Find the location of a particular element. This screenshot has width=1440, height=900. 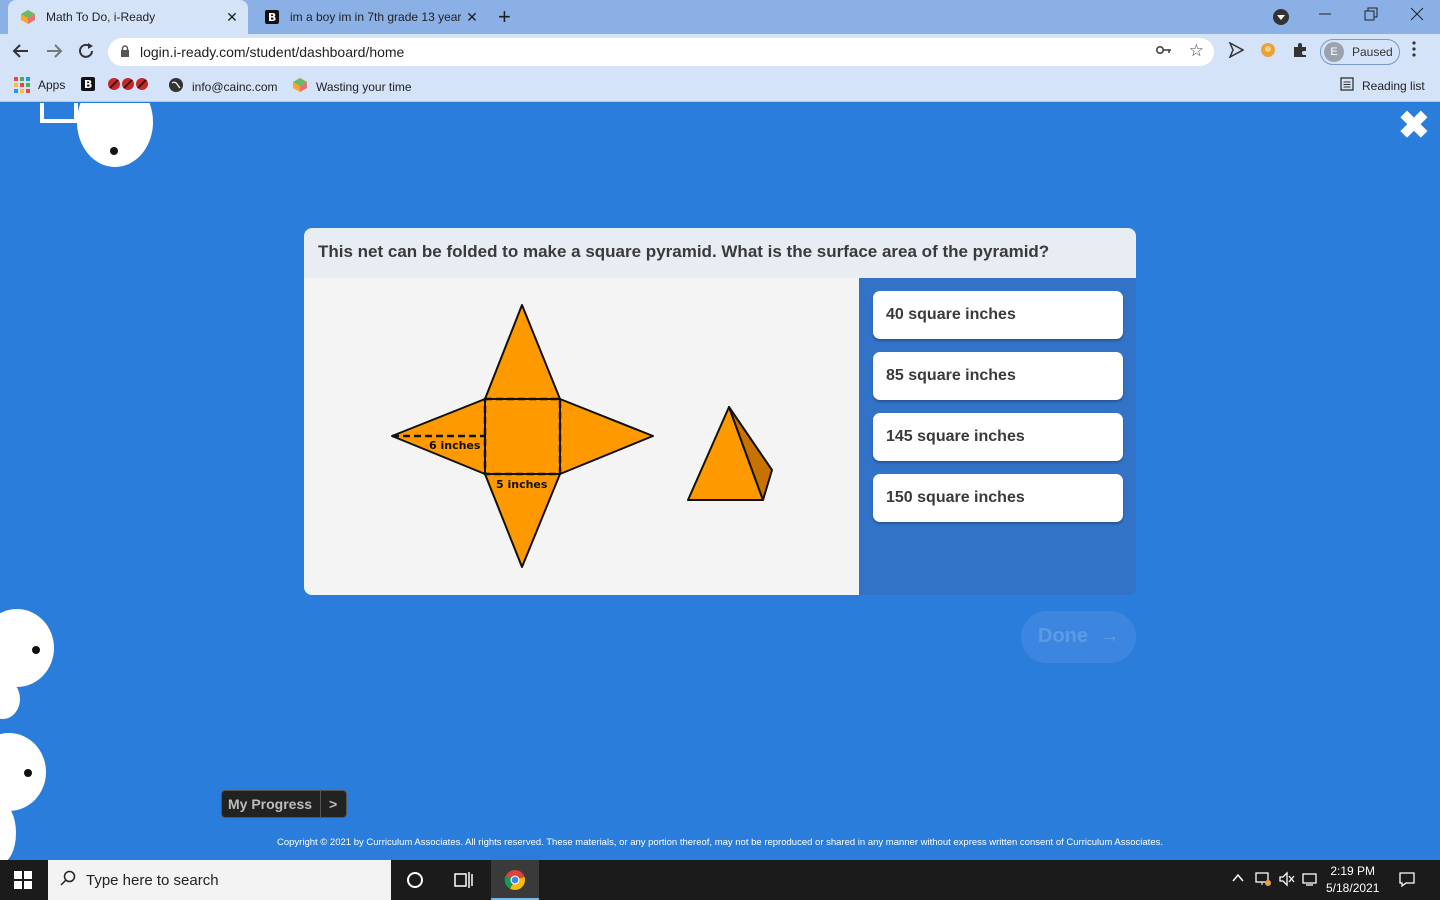

lock-icon is located at coordinates (125, 52).